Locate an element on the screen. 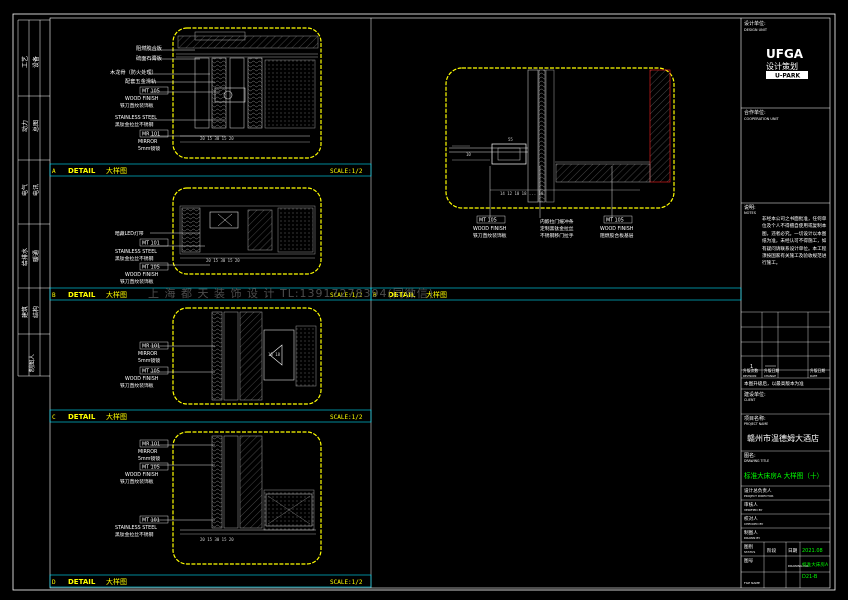 This screenshot has width=848, height=600. callout-d-mt101: MT 101 is located at coordinates (151, 521).